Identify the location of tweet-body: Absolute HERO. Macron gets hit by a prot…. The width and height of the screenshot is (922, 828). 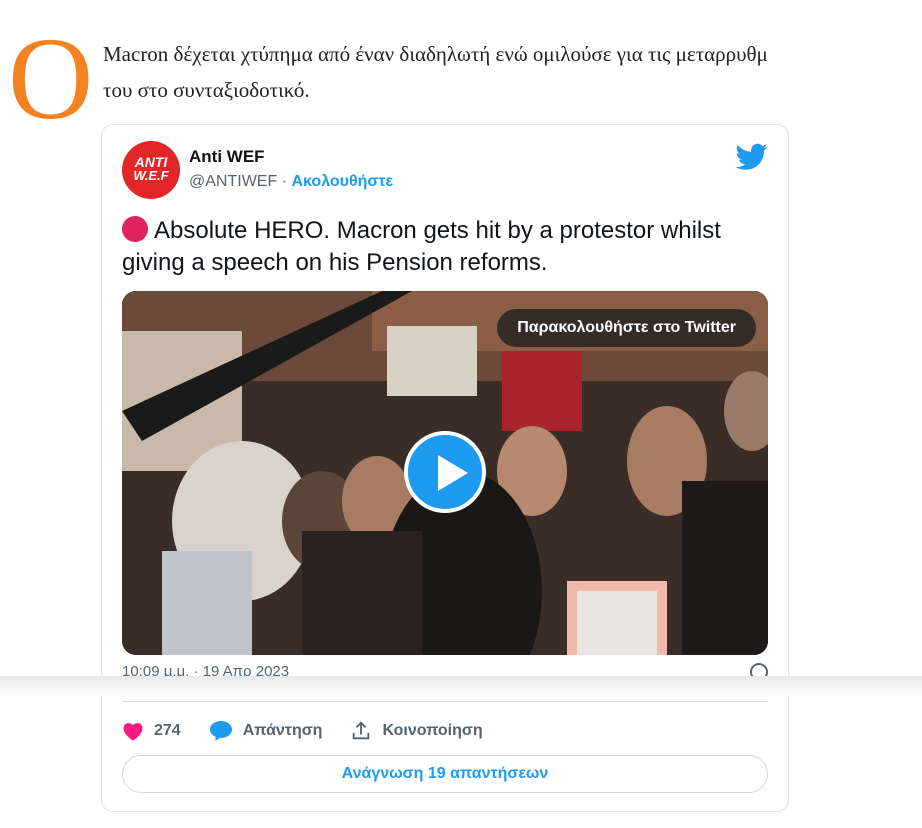
(421, 246).